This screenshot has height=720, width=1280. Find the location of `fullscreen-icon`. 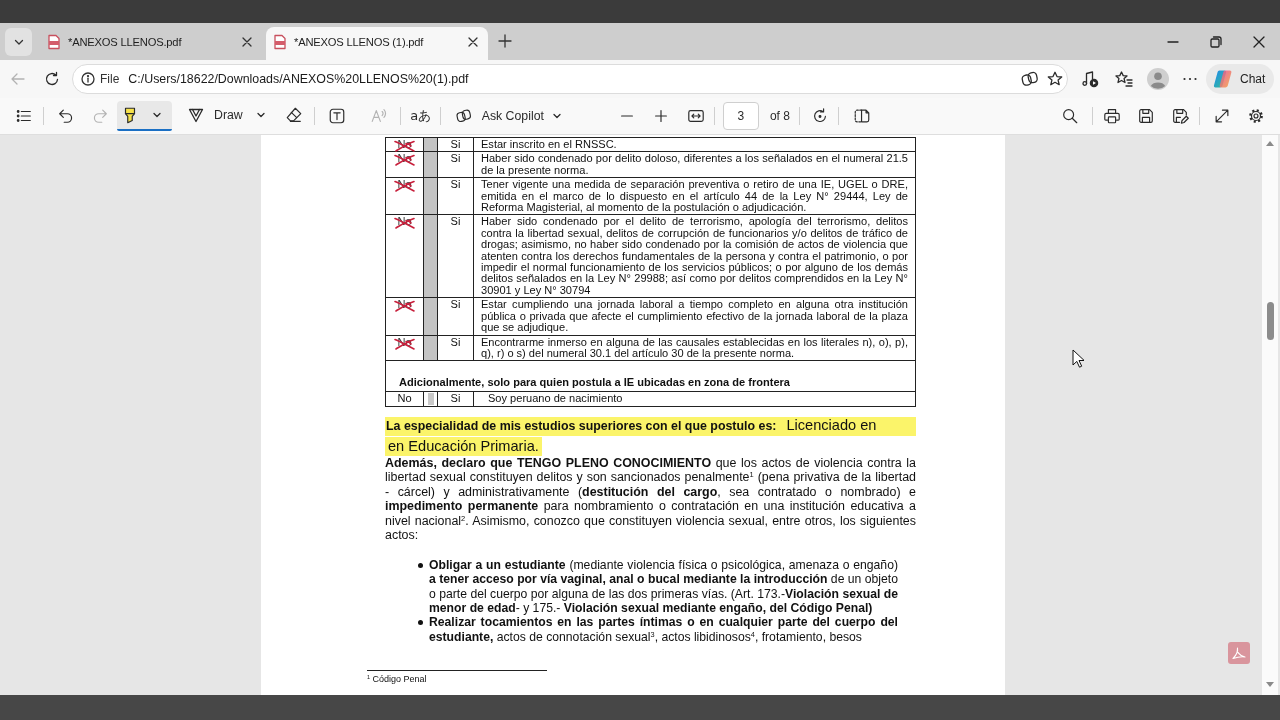

fullscreen-icon is located at coordinates (1222, 116).